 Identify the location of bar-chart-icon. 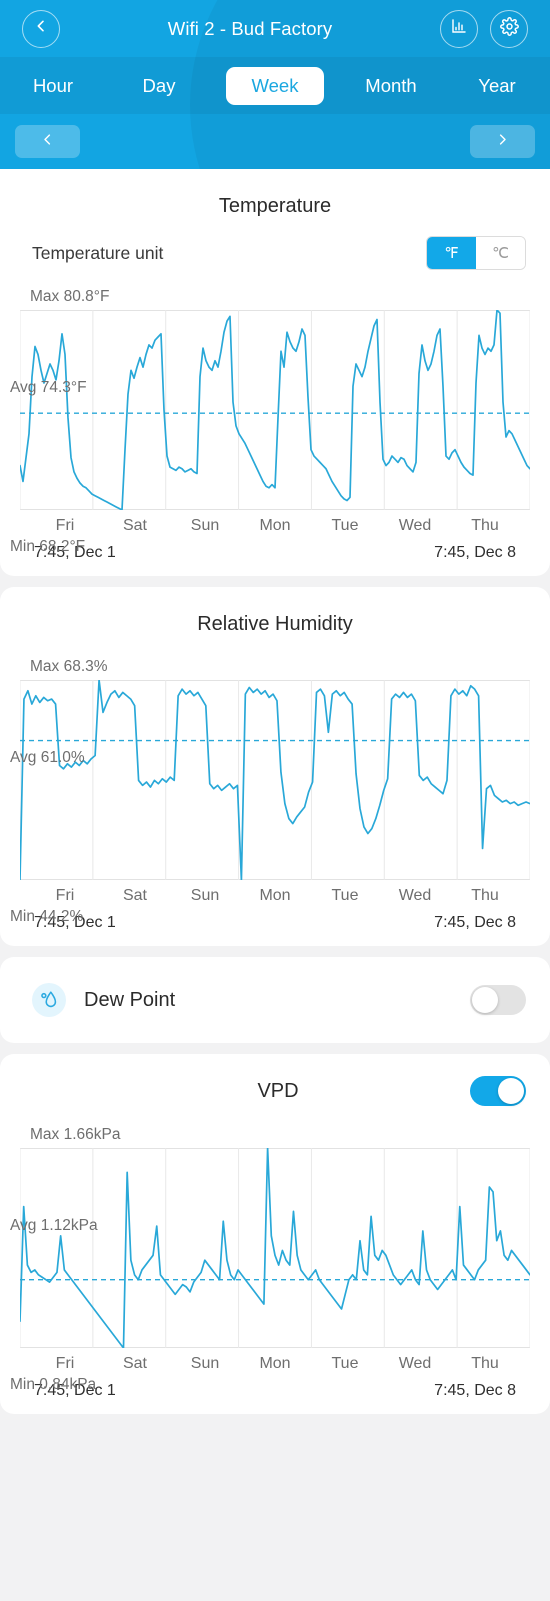
(459, 28).